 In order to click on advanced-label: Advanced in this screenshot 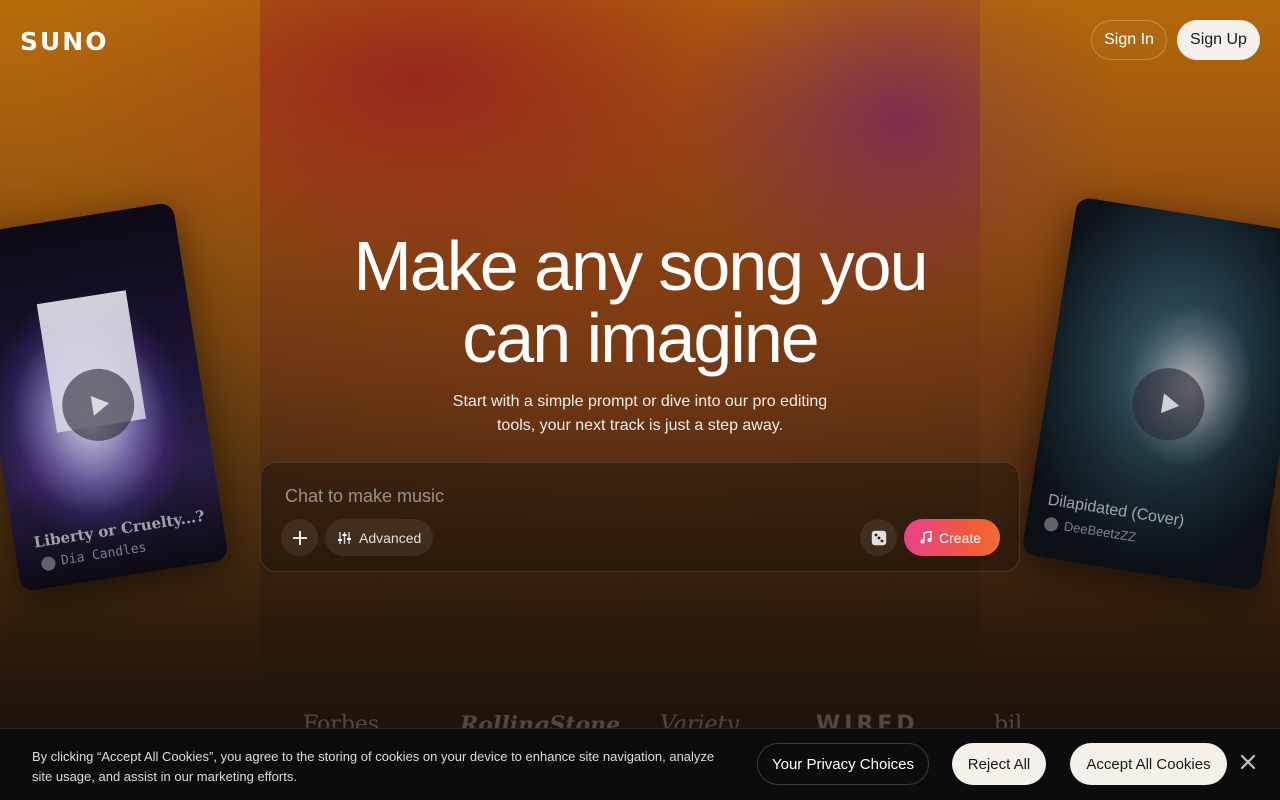, I will do `click(390, 537)`.